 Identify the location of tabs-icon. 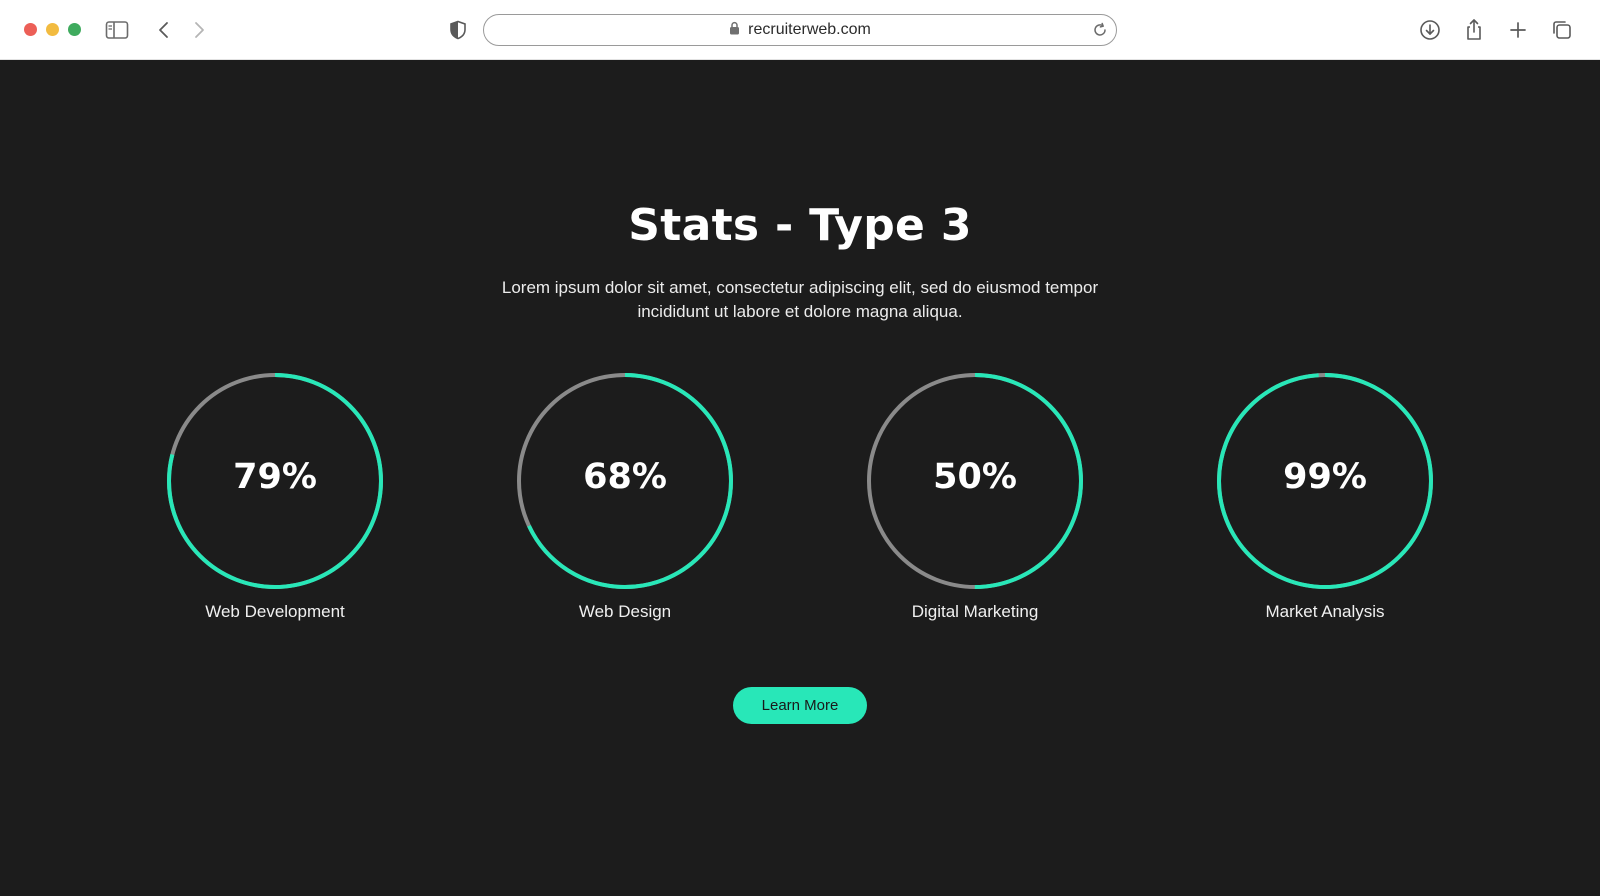
(1562, 30).